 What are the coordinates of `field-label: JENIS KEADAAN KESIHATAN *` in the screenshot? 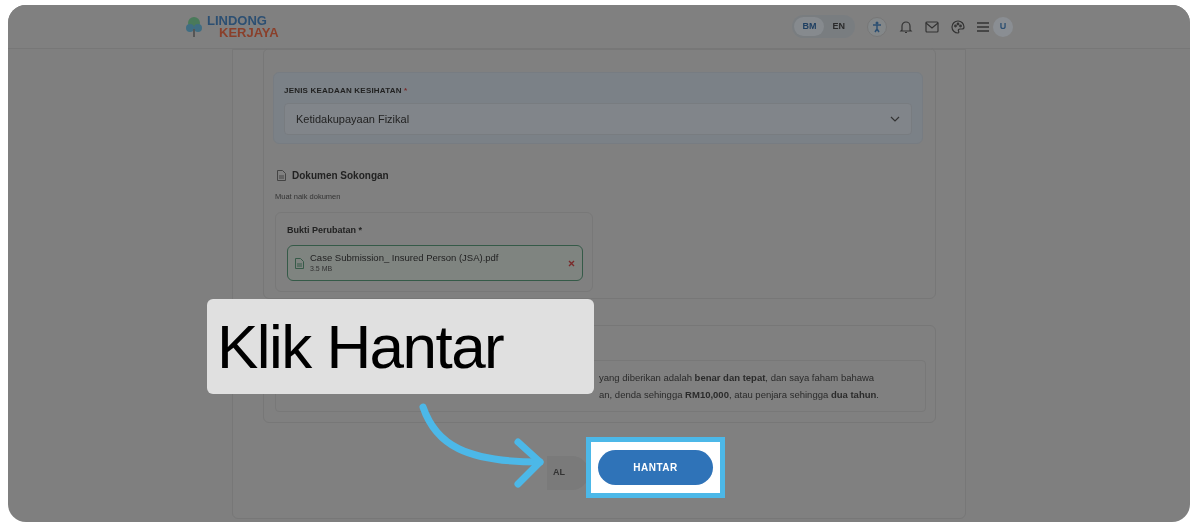 It's located at (346, 91).